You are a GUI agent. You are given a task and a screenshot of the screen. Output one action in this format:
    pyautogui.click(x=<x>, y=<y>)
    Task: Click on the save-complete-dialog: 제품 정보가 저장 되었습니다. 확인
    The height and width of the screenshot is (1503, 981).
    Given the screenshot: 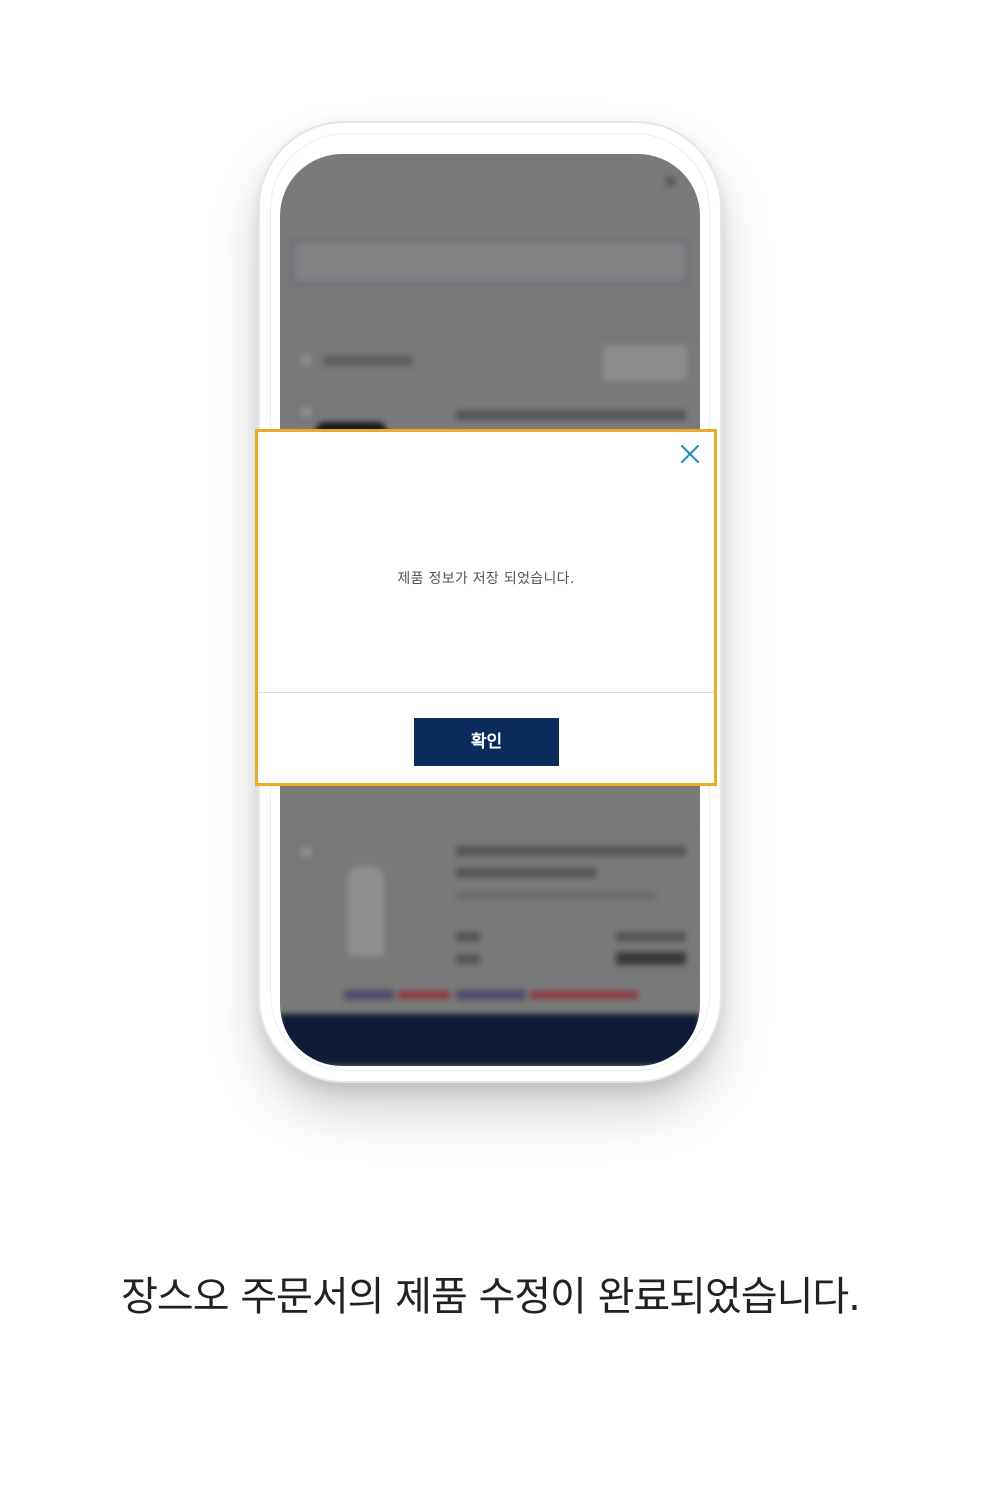 What is the action you would take?
    pyautogui.click(x=486, y=607)
    